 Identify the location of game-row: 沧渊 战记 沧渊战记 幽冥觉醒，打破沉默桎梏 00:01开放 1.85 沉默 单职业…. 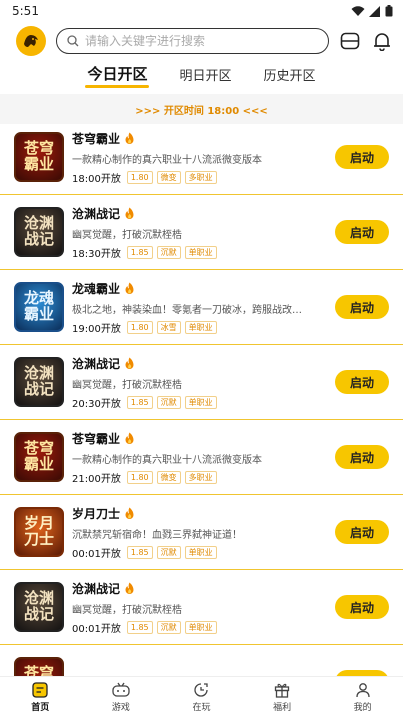
(201, 607).